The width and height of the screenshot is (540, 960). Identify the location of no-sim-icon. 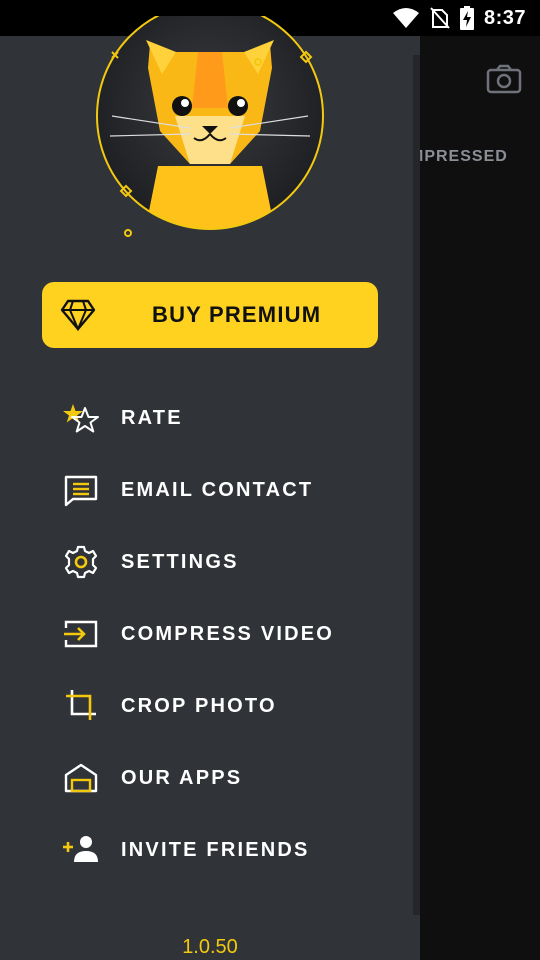
(440, 18).